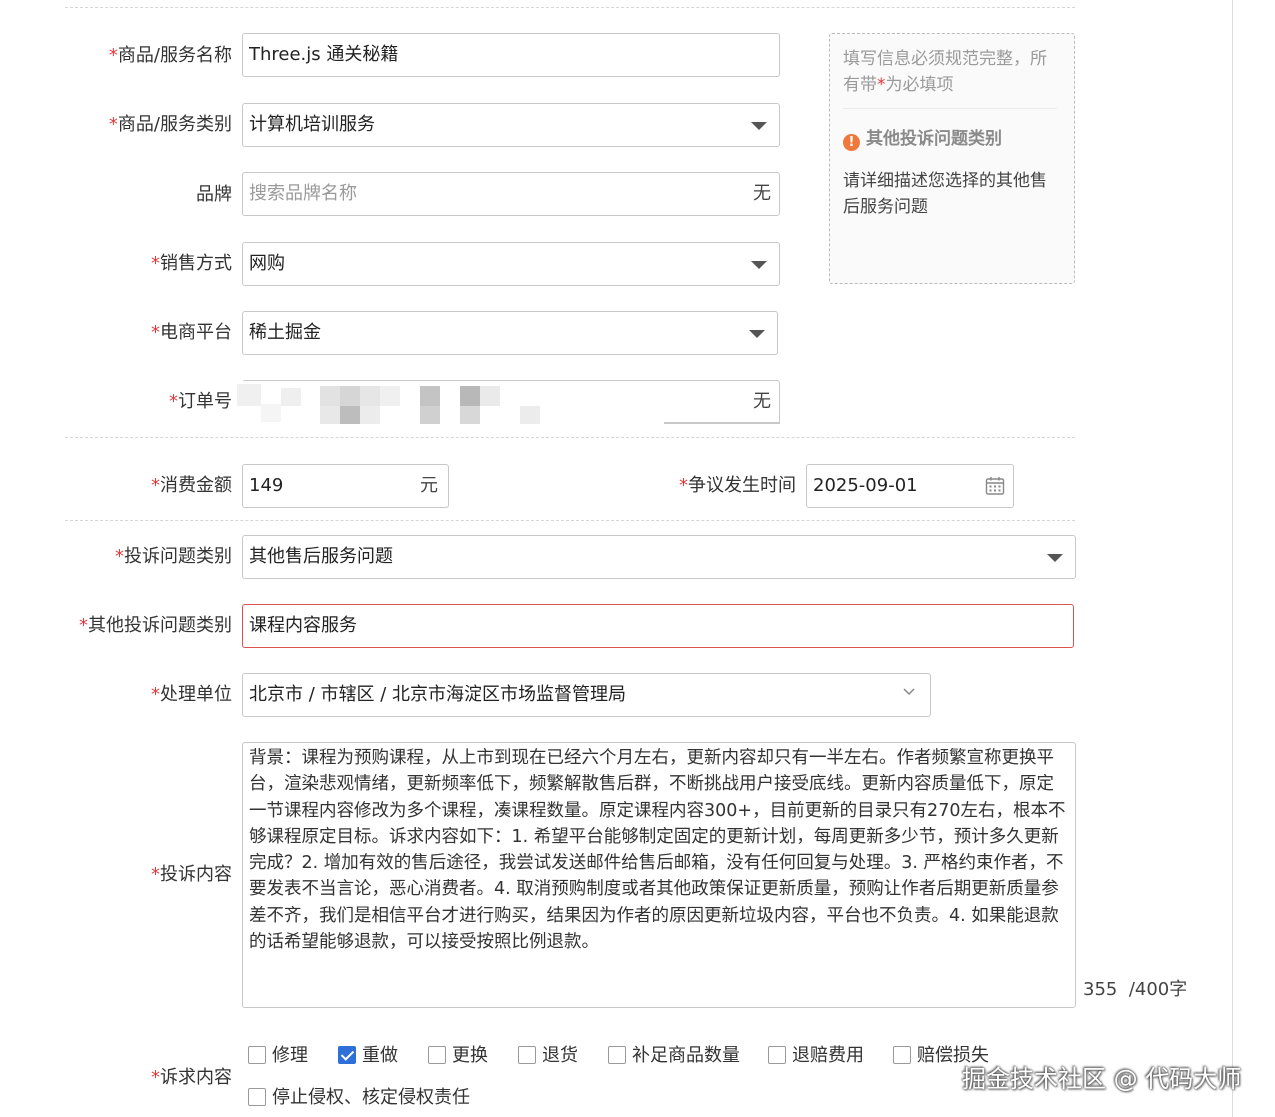  I want to click on watermark: 掘金技术社区 @ 代码大师, so click(1102, 1079).